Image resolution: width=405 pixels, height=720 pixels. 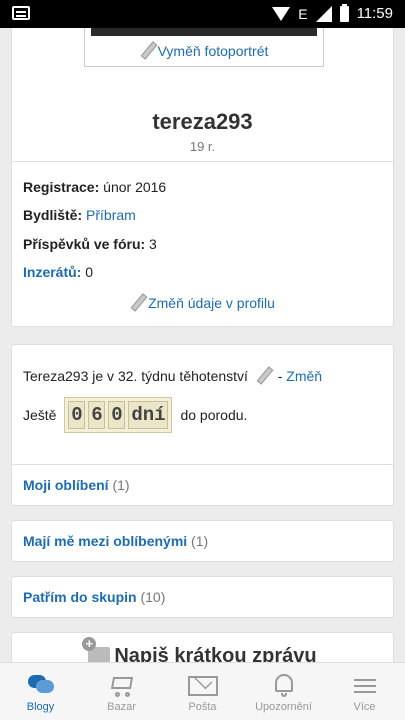 I want to click on nav-label: Upozornění, so click(x=283, y=707).